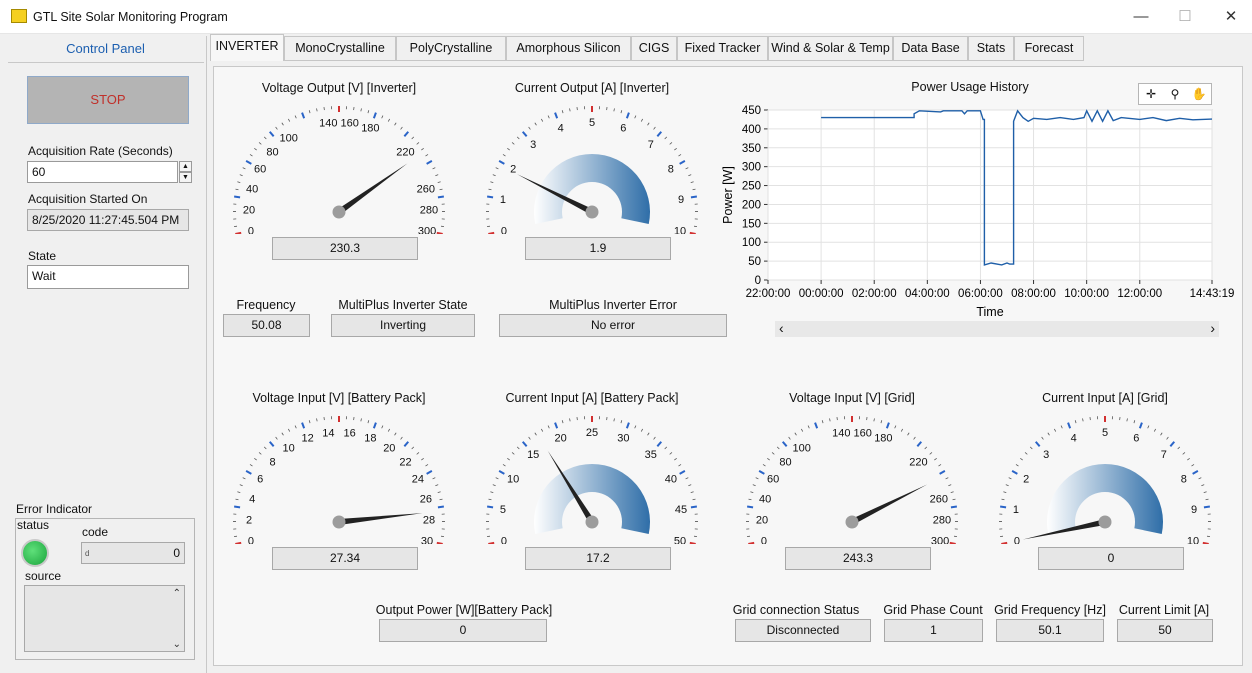  Describe the element at coordinates (940, 540) in the screenshot. I see `gauge-tick-label: 300` at that location.